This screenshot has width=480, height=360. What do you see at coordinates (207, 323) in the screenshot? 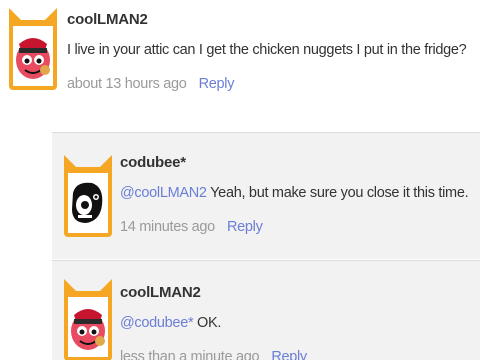
I see `comment-text-body: OK.` at bounding box center [207, 323].